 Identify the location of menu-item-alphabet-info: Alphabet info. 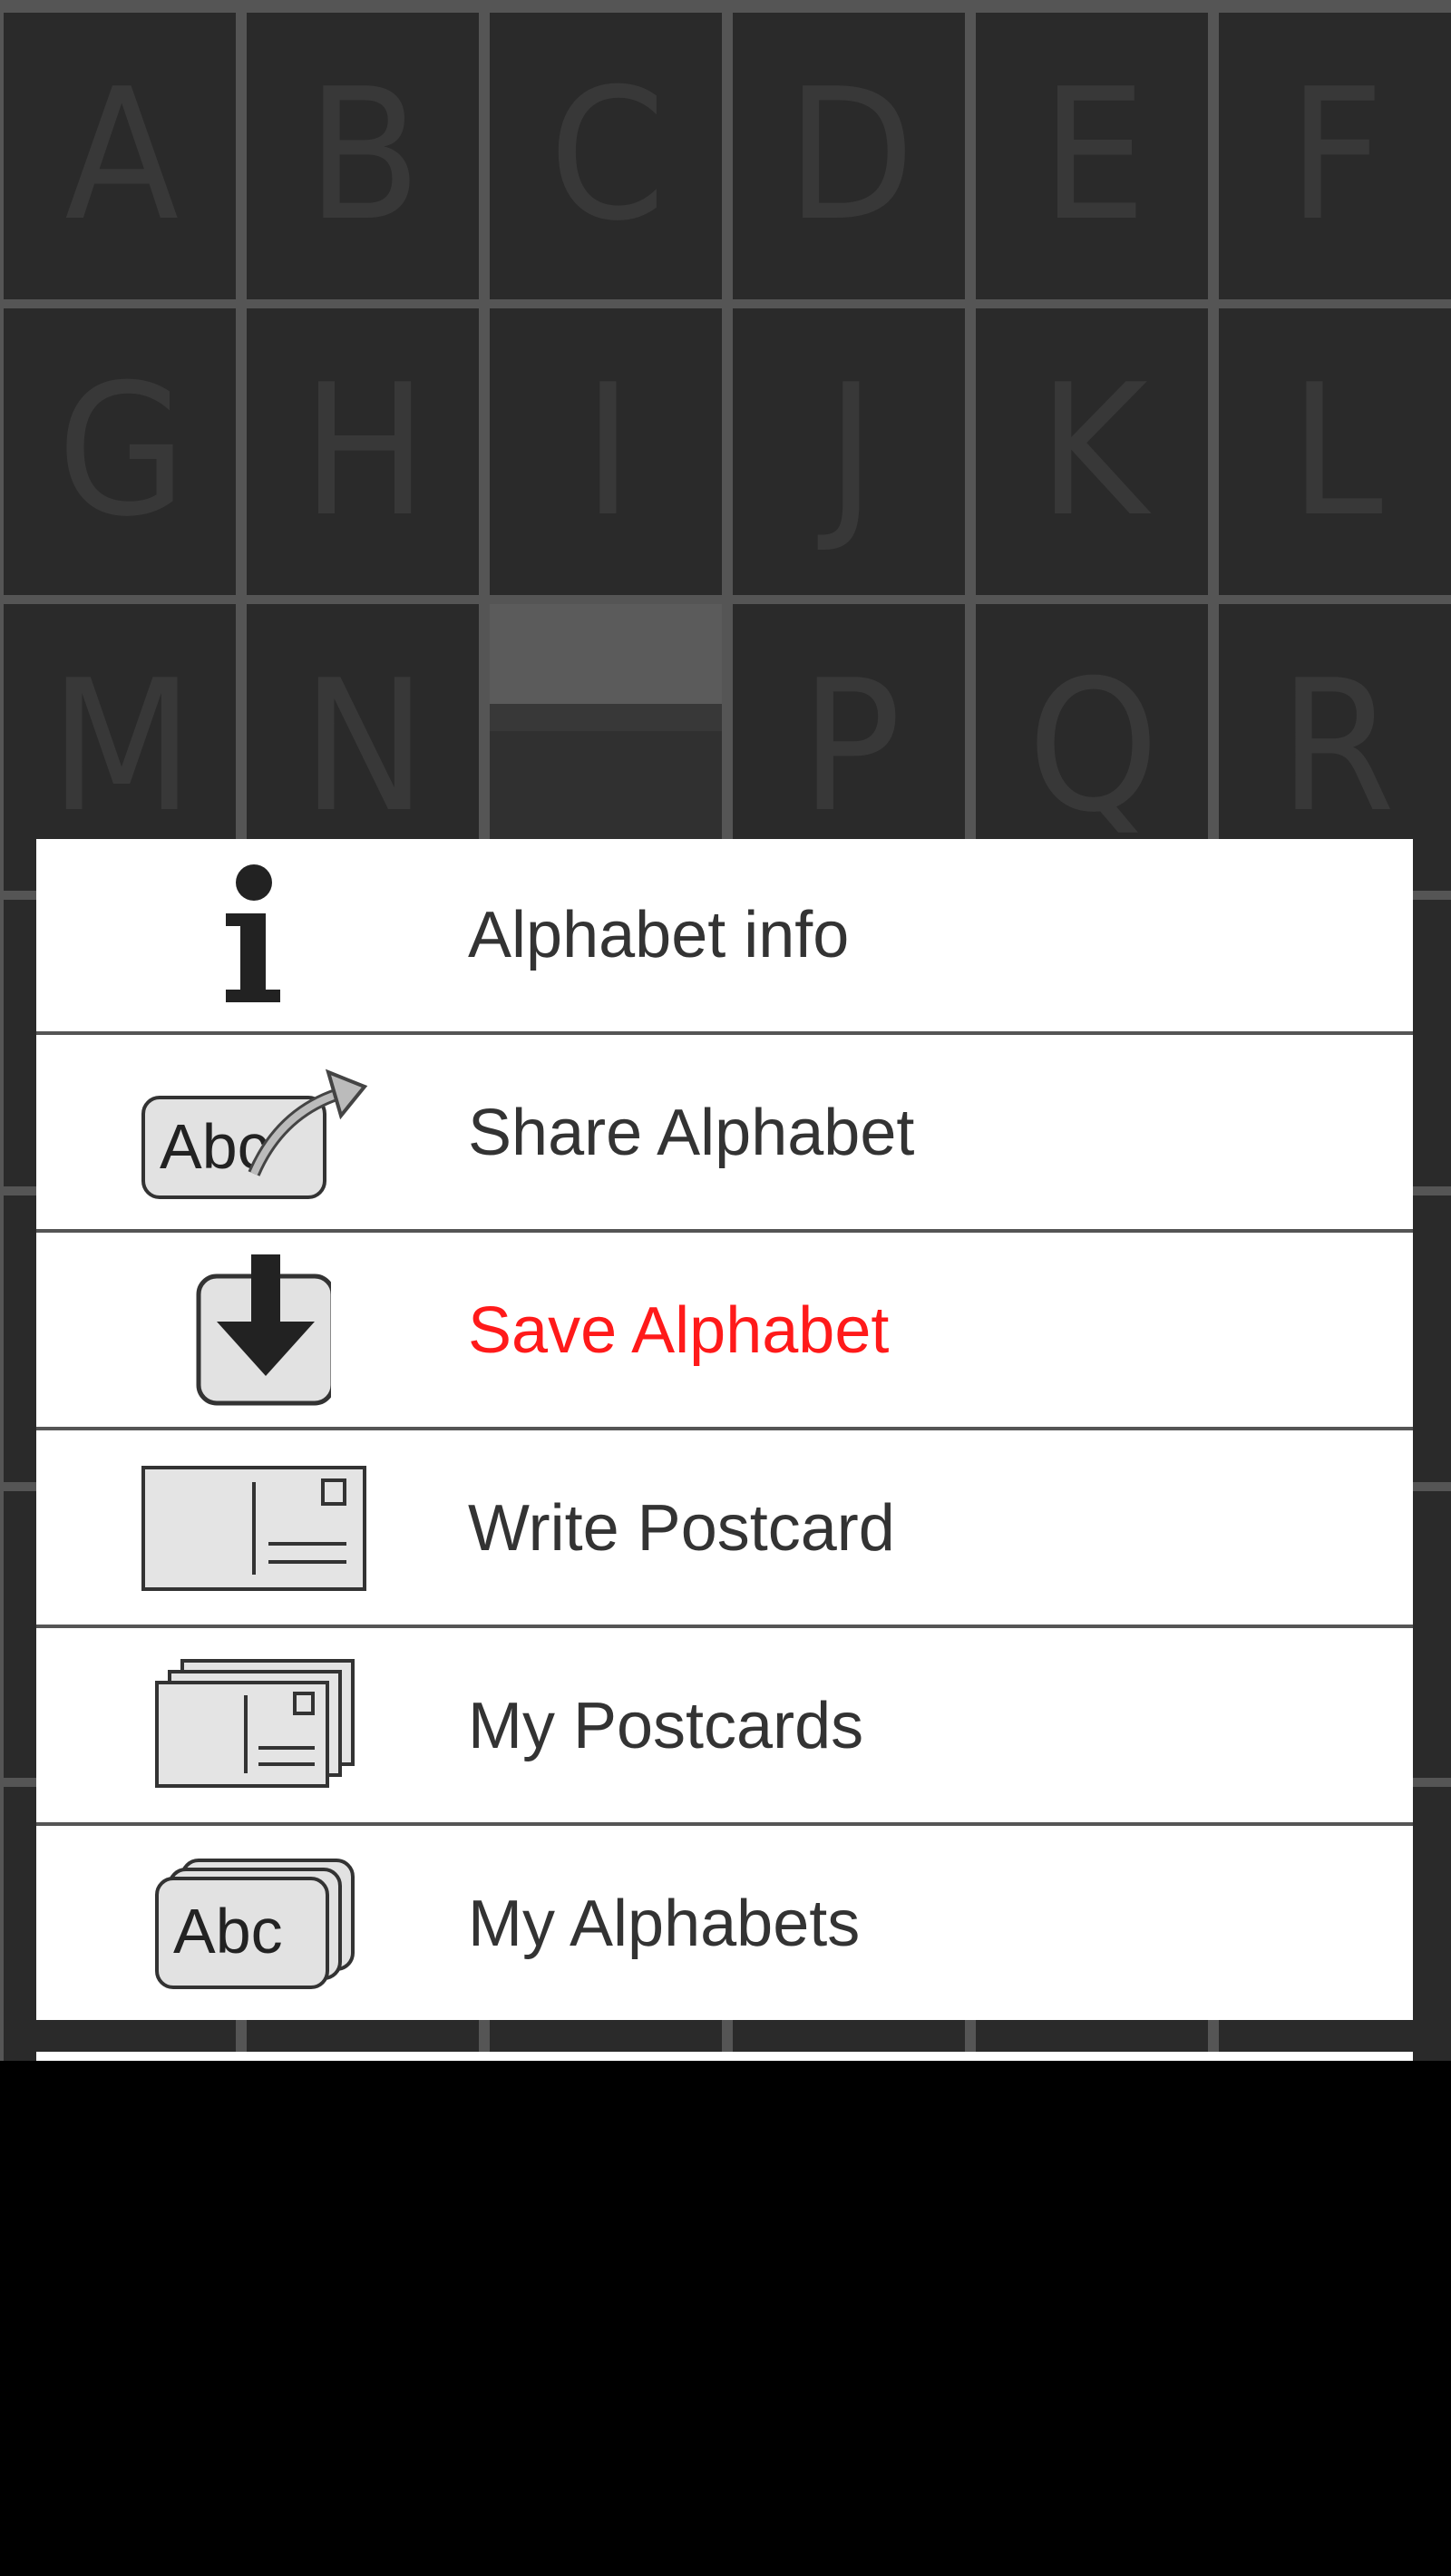
(724, 937).